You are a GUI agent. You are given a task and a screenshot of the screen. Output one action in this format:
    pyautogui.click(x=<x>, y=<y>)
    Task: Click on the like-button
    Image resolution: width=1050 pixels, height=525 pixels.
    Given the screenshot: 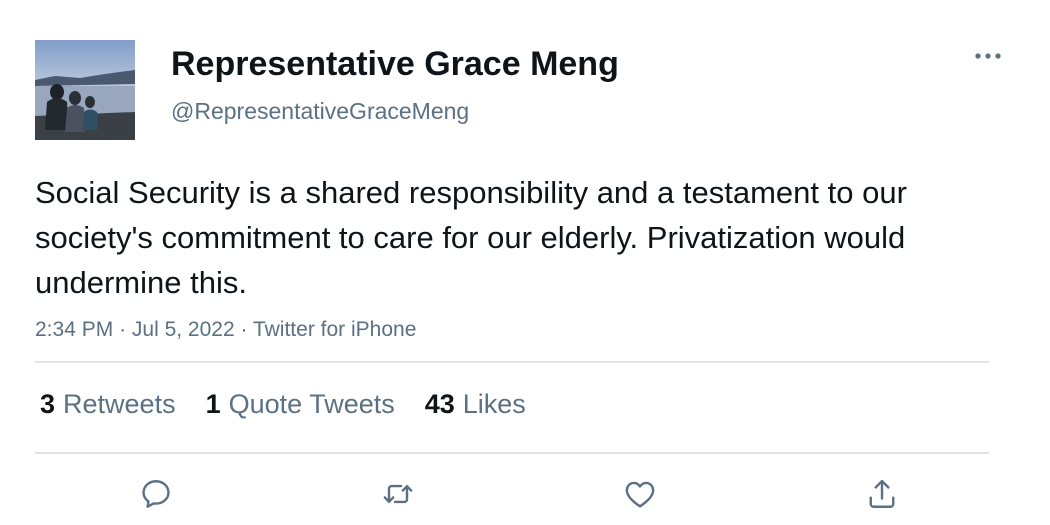 What is the action you would take?
    pyautogui.click(x=640, y=494)
    